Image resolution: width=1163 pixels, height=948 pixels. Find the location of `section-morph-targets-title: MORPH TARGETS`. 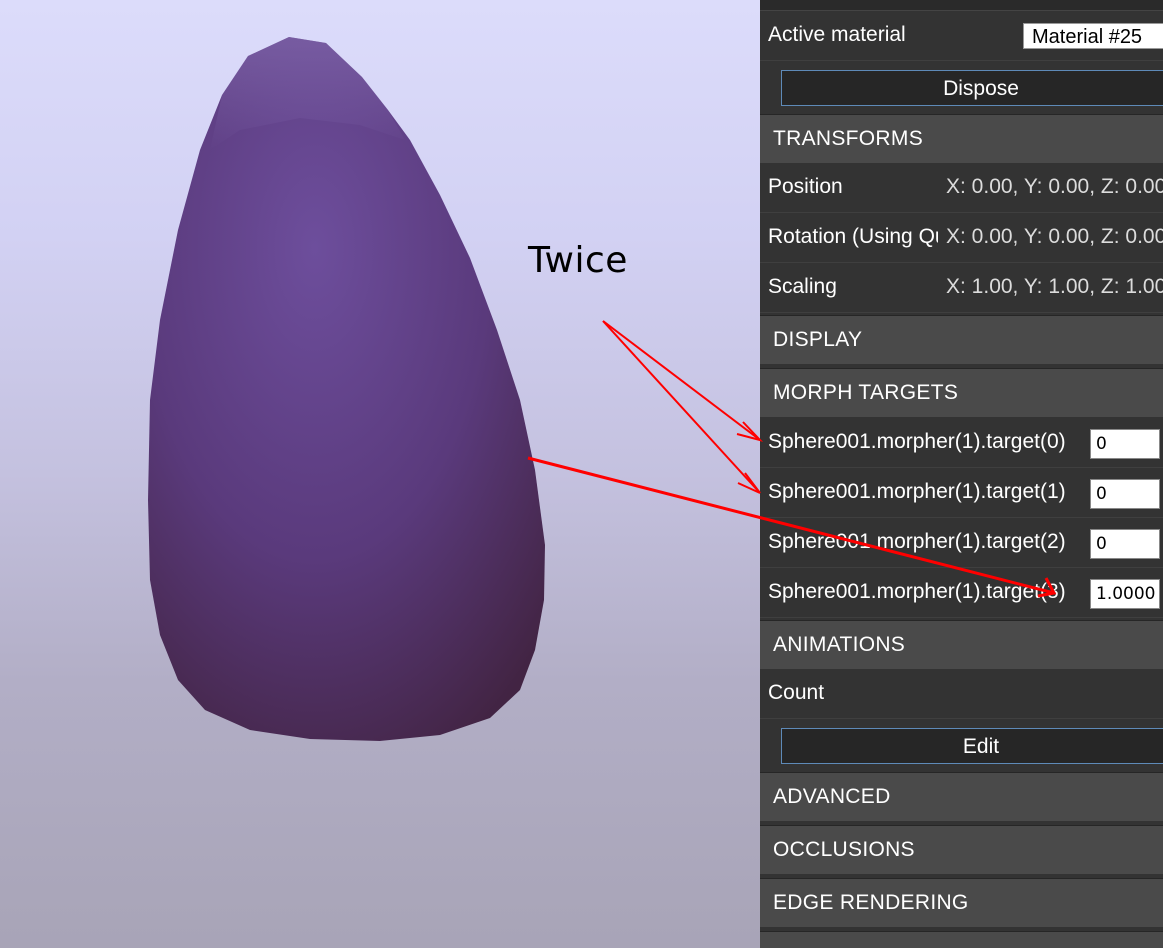

section-morph-targets-title: MORPH TARGETS is located at coordinates (866, 392).